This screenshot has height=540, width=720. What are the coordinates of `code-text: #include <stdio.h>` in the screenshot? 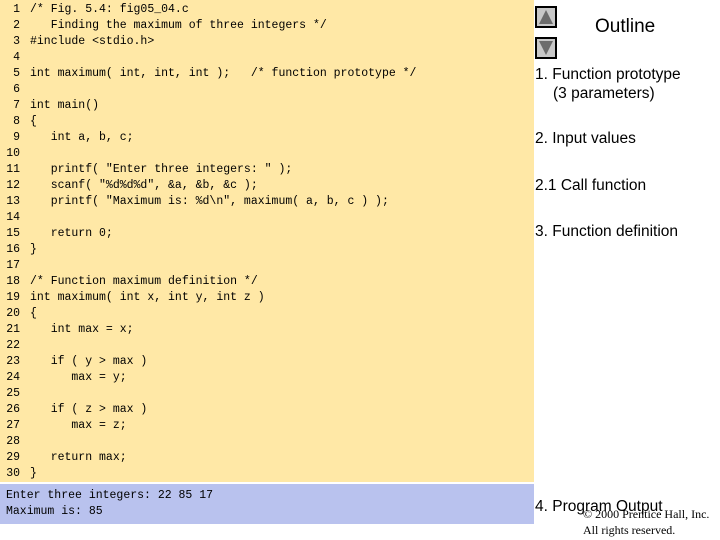 It's located at (92, 41).